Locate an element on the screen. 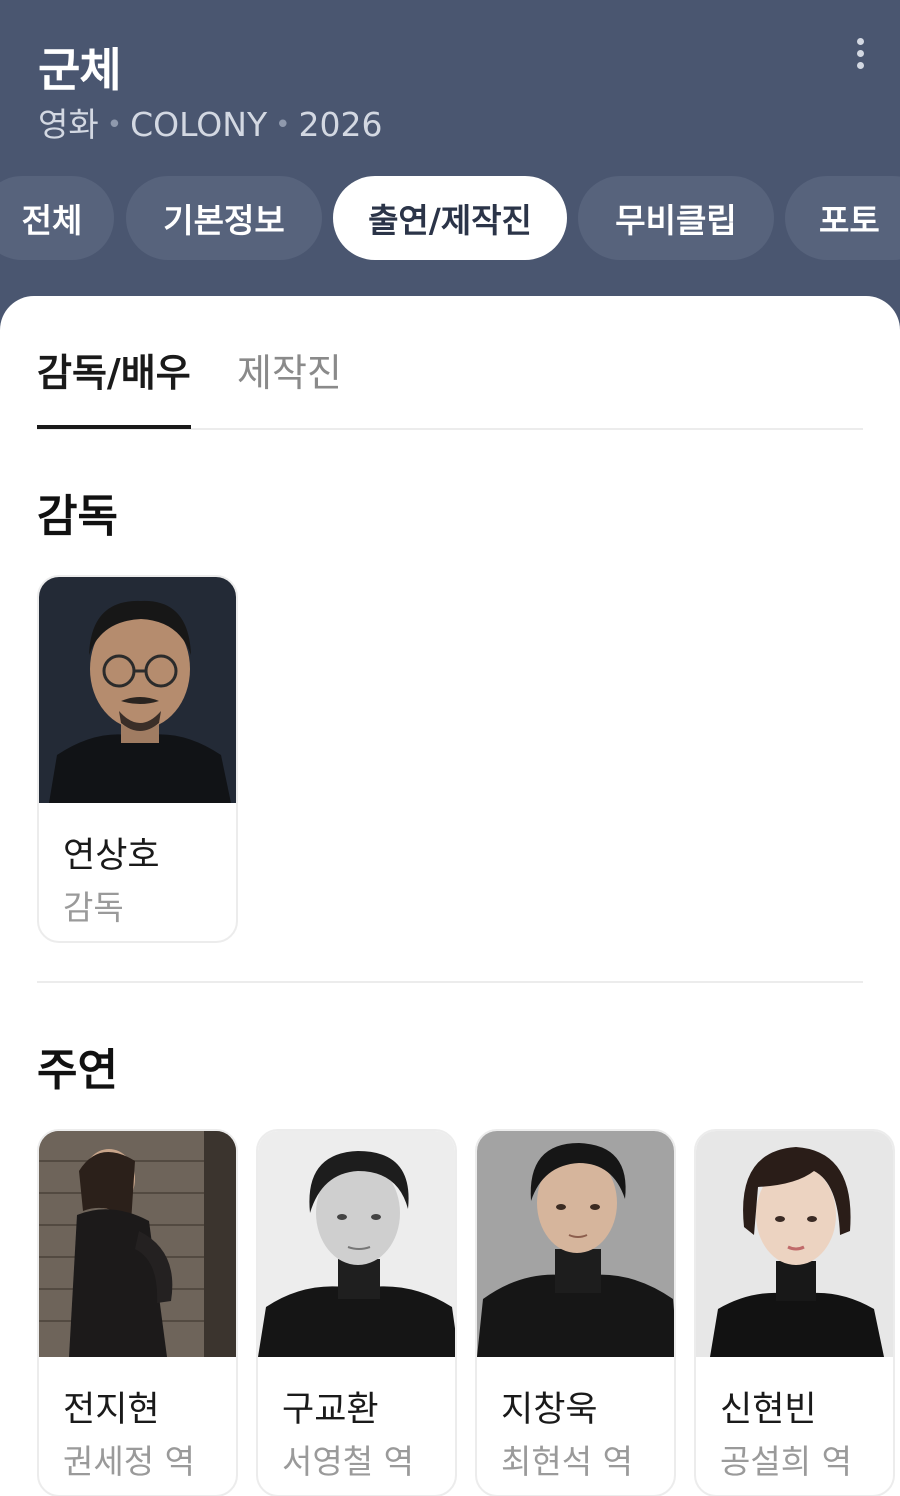  subtab-production-crew: 제작진 is located at coordinates (289, 369).